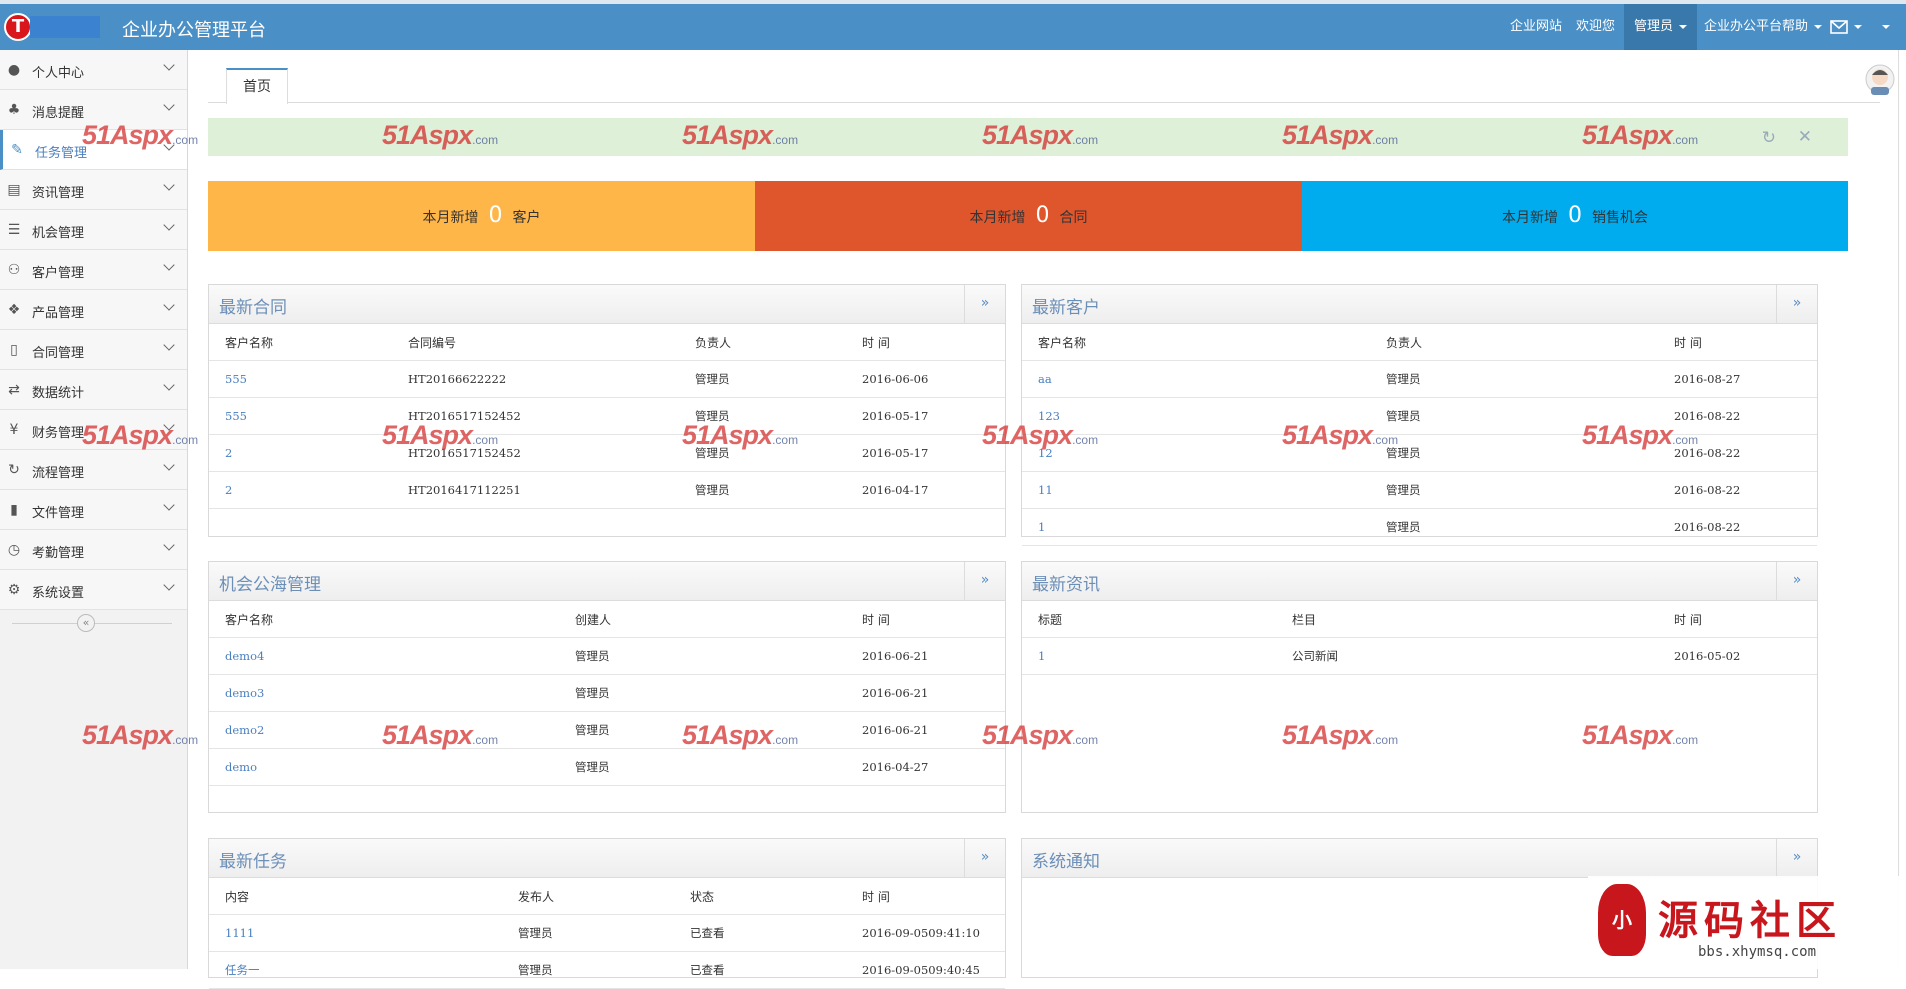 This screenshot has height=989, width=1906. Describe the element at coordinates (925, 693) in the screenshot. I see `cell: 2016-06-21` at that location.